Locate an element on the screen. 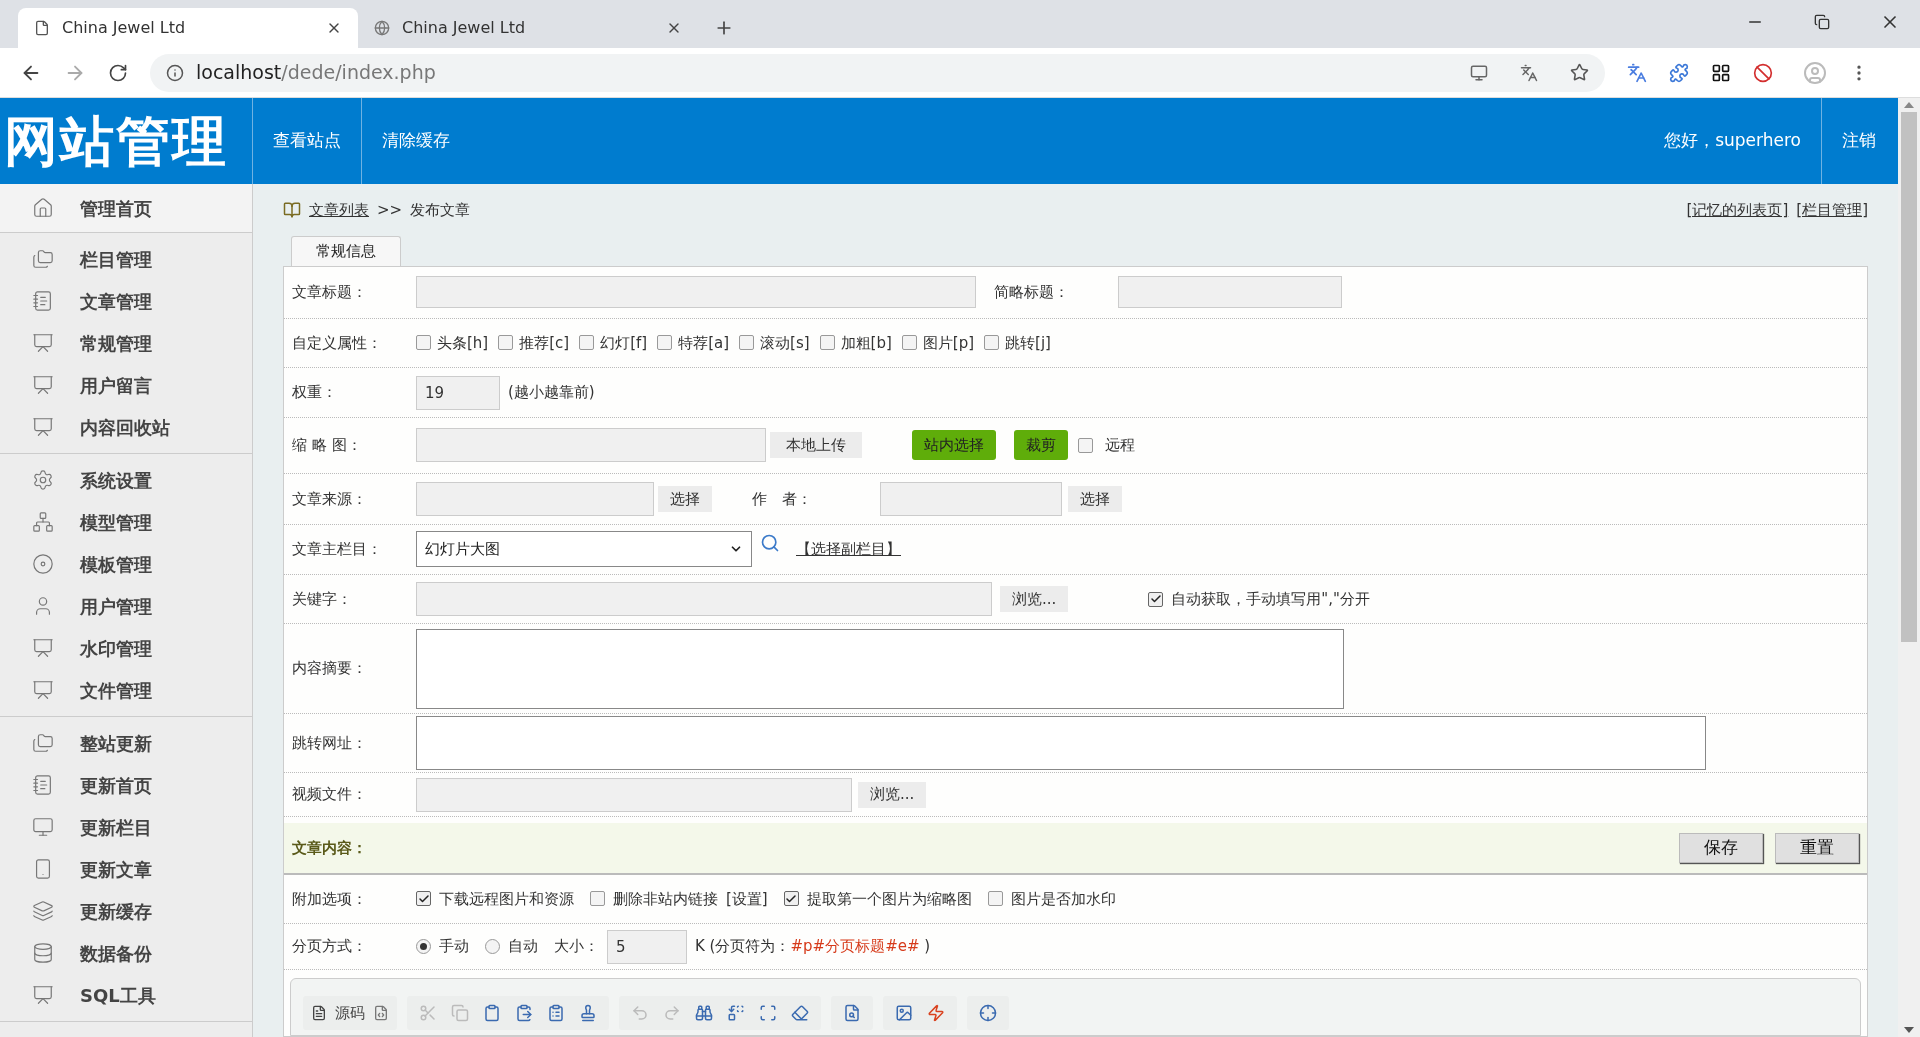 Image resolution: width=1920 pixels, height=1037 pixels. weight-field: 19 is located at coordinates (458, 392).